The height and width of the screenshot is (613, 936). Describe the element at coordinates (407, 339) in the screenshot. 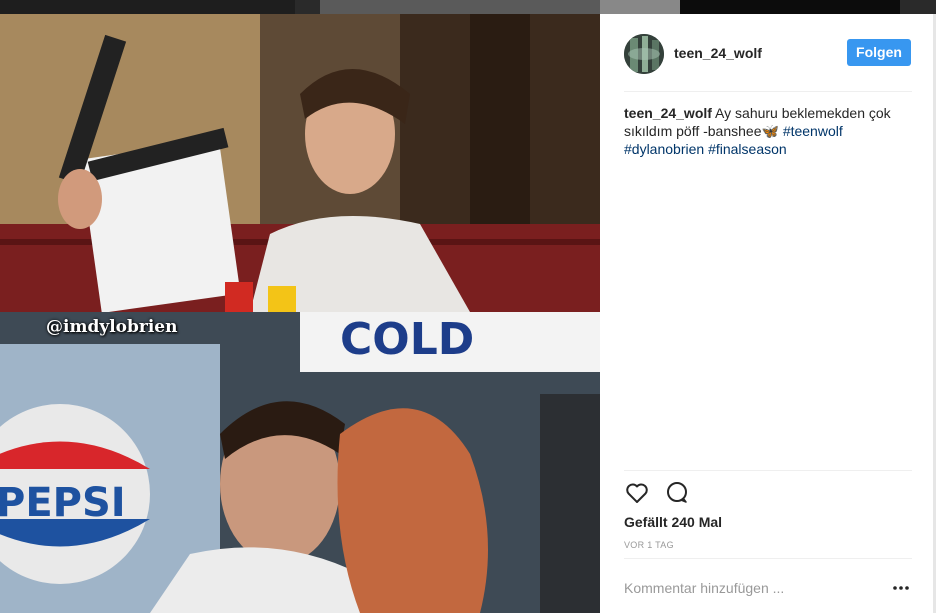

I see `sign-text: COLD` at that location.